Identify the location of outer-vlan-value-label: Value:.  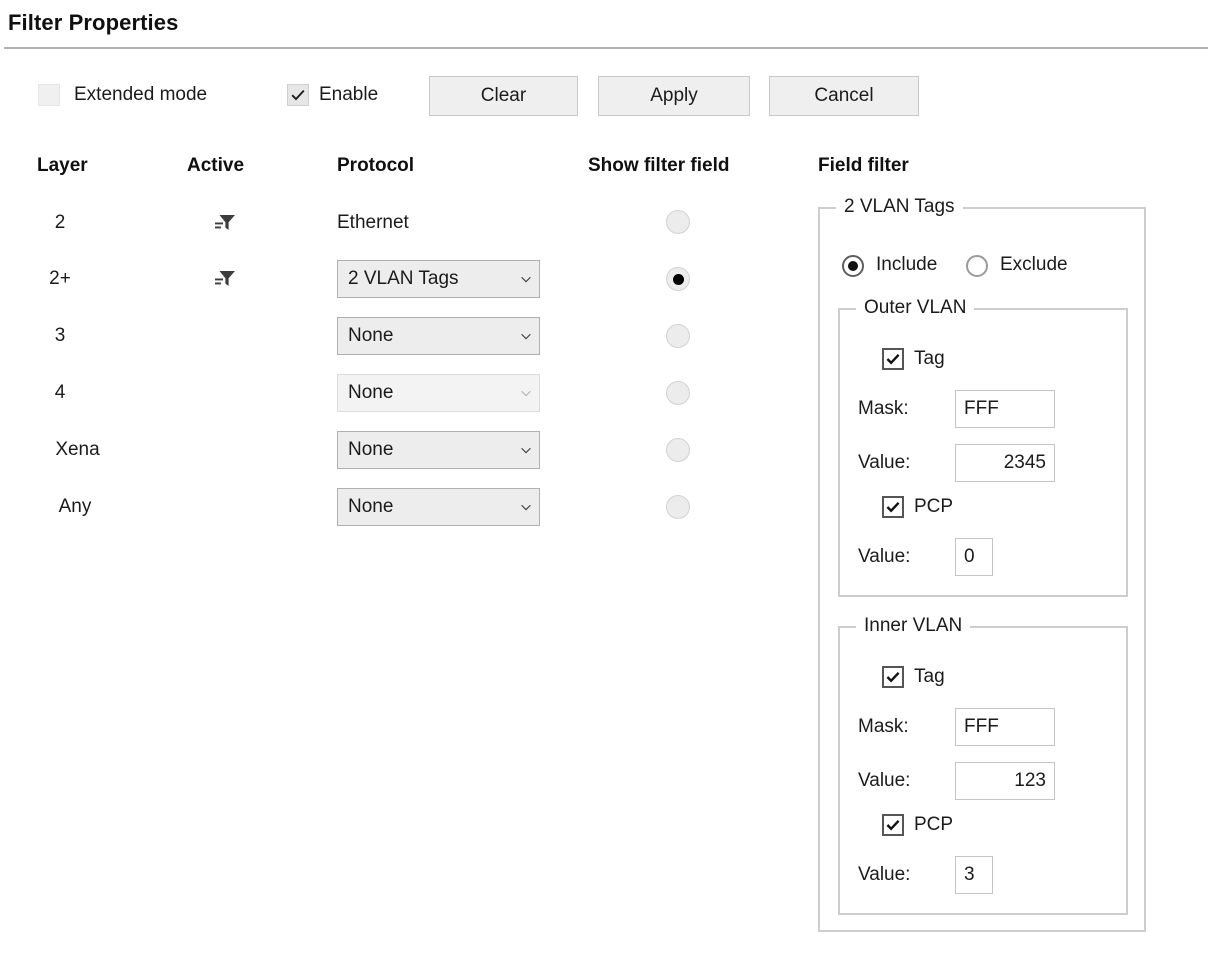
(884, 462).